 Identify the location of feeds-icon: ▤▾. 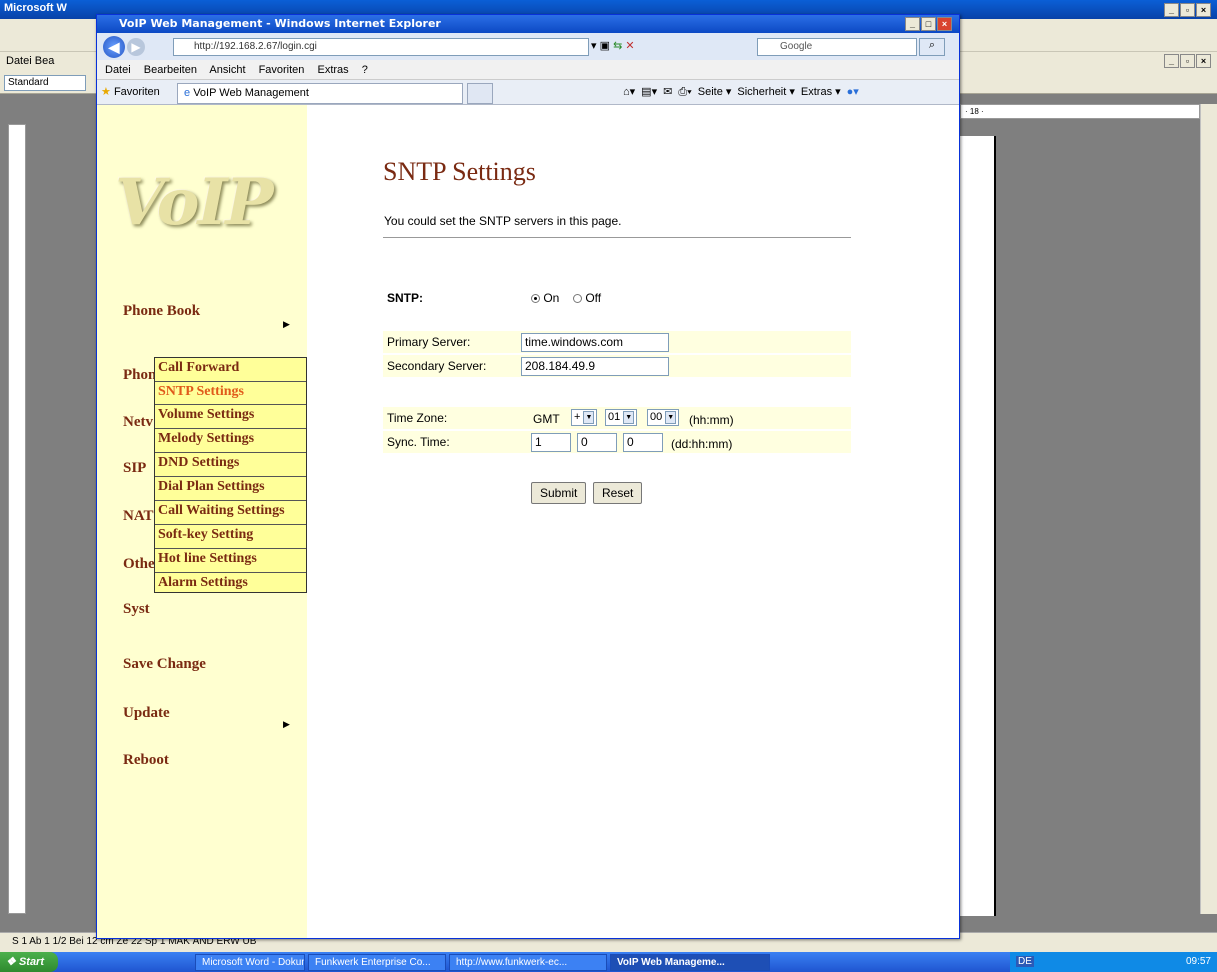
(649, 92).